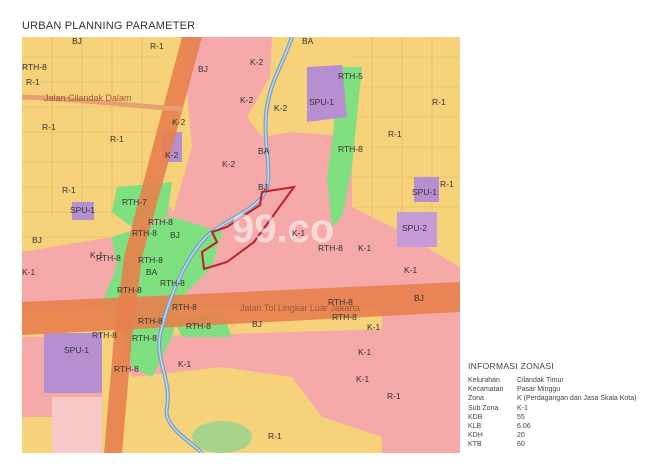 The height and width of the screenshot is (467, 669). I want to click on info-value: Pasar Minggu, so click(539, 390).